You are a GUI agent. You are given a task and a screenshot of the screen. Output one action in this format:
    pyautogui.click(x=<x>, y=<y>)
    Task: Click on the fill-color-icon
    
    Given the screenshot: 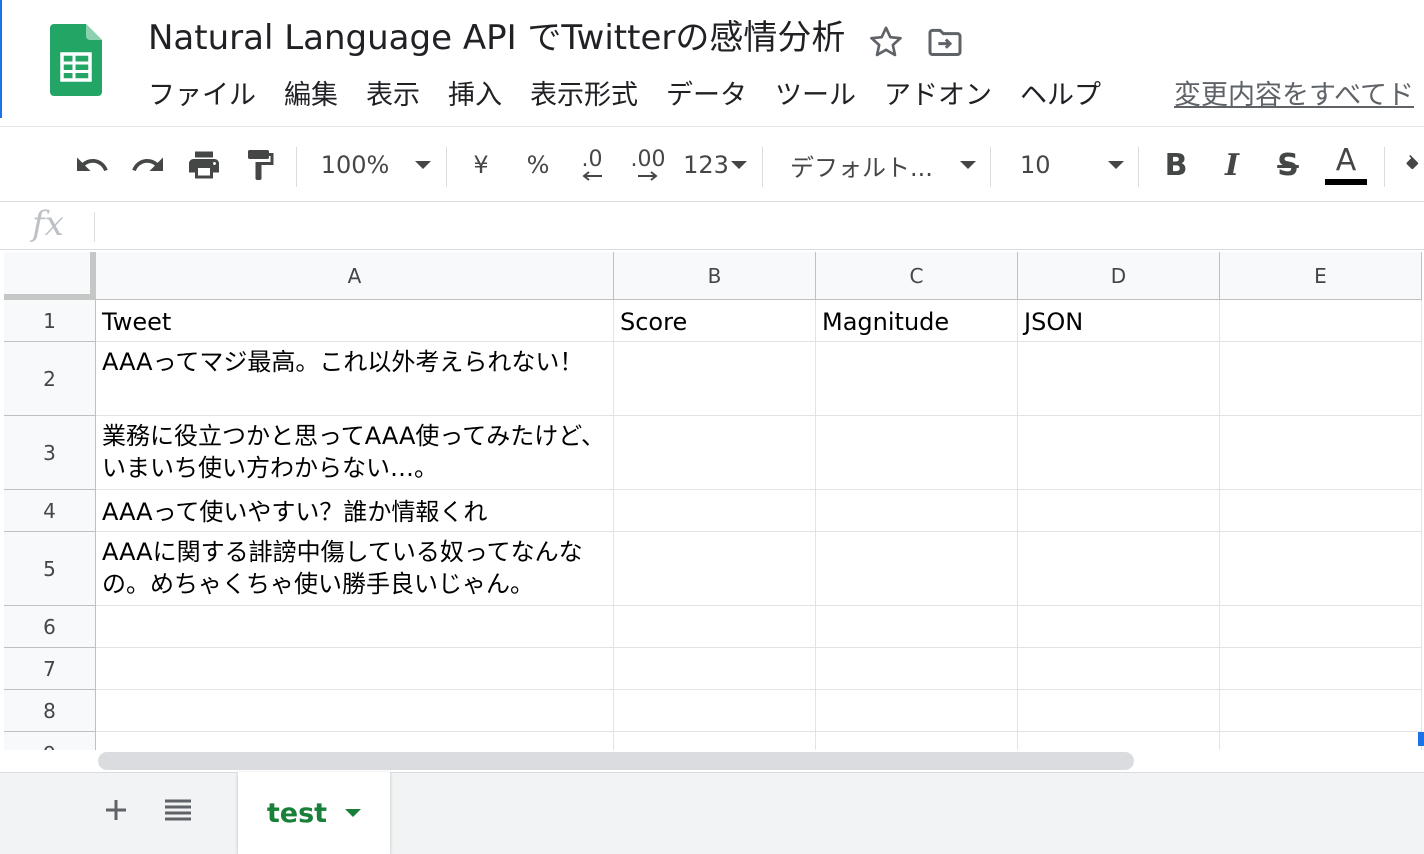 What is the action you would take?
    pyautogui.click(x=1414, y=165)
    